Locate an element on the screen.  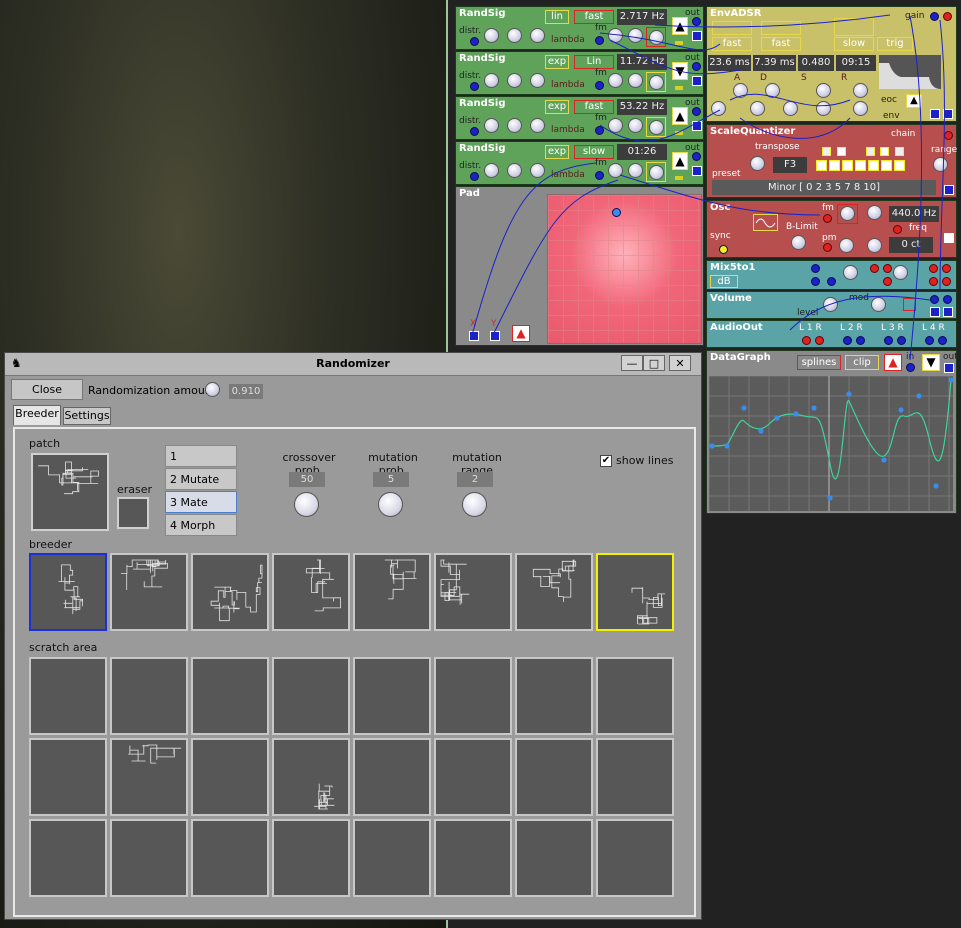
datagraph-in-jack is located at coordinates (910, 367).